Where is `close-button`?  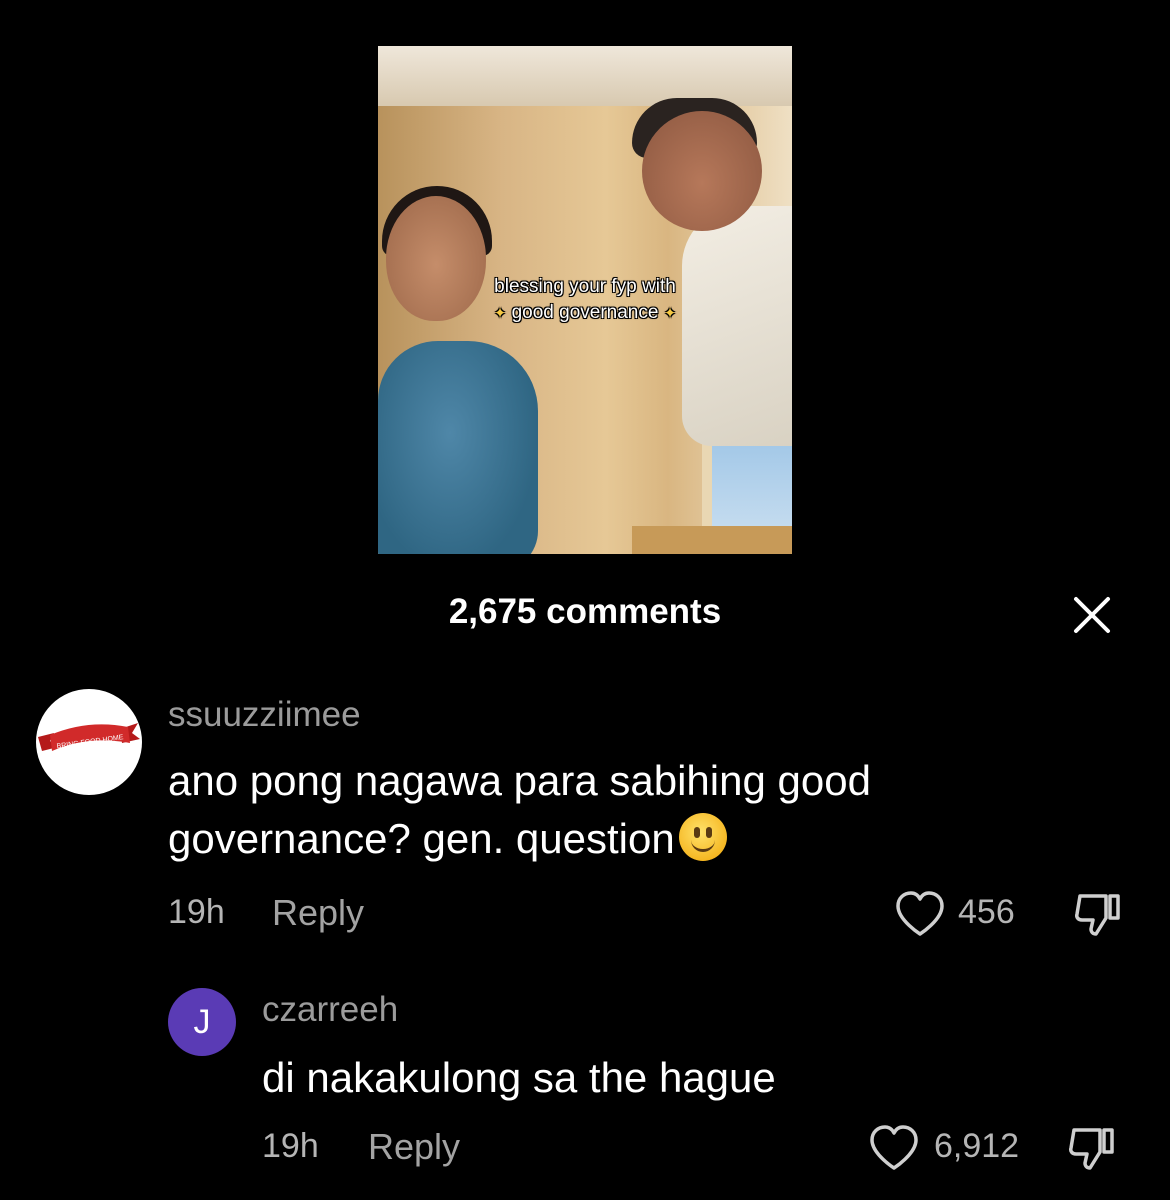 close-button is located at coordinates (1092, 615).